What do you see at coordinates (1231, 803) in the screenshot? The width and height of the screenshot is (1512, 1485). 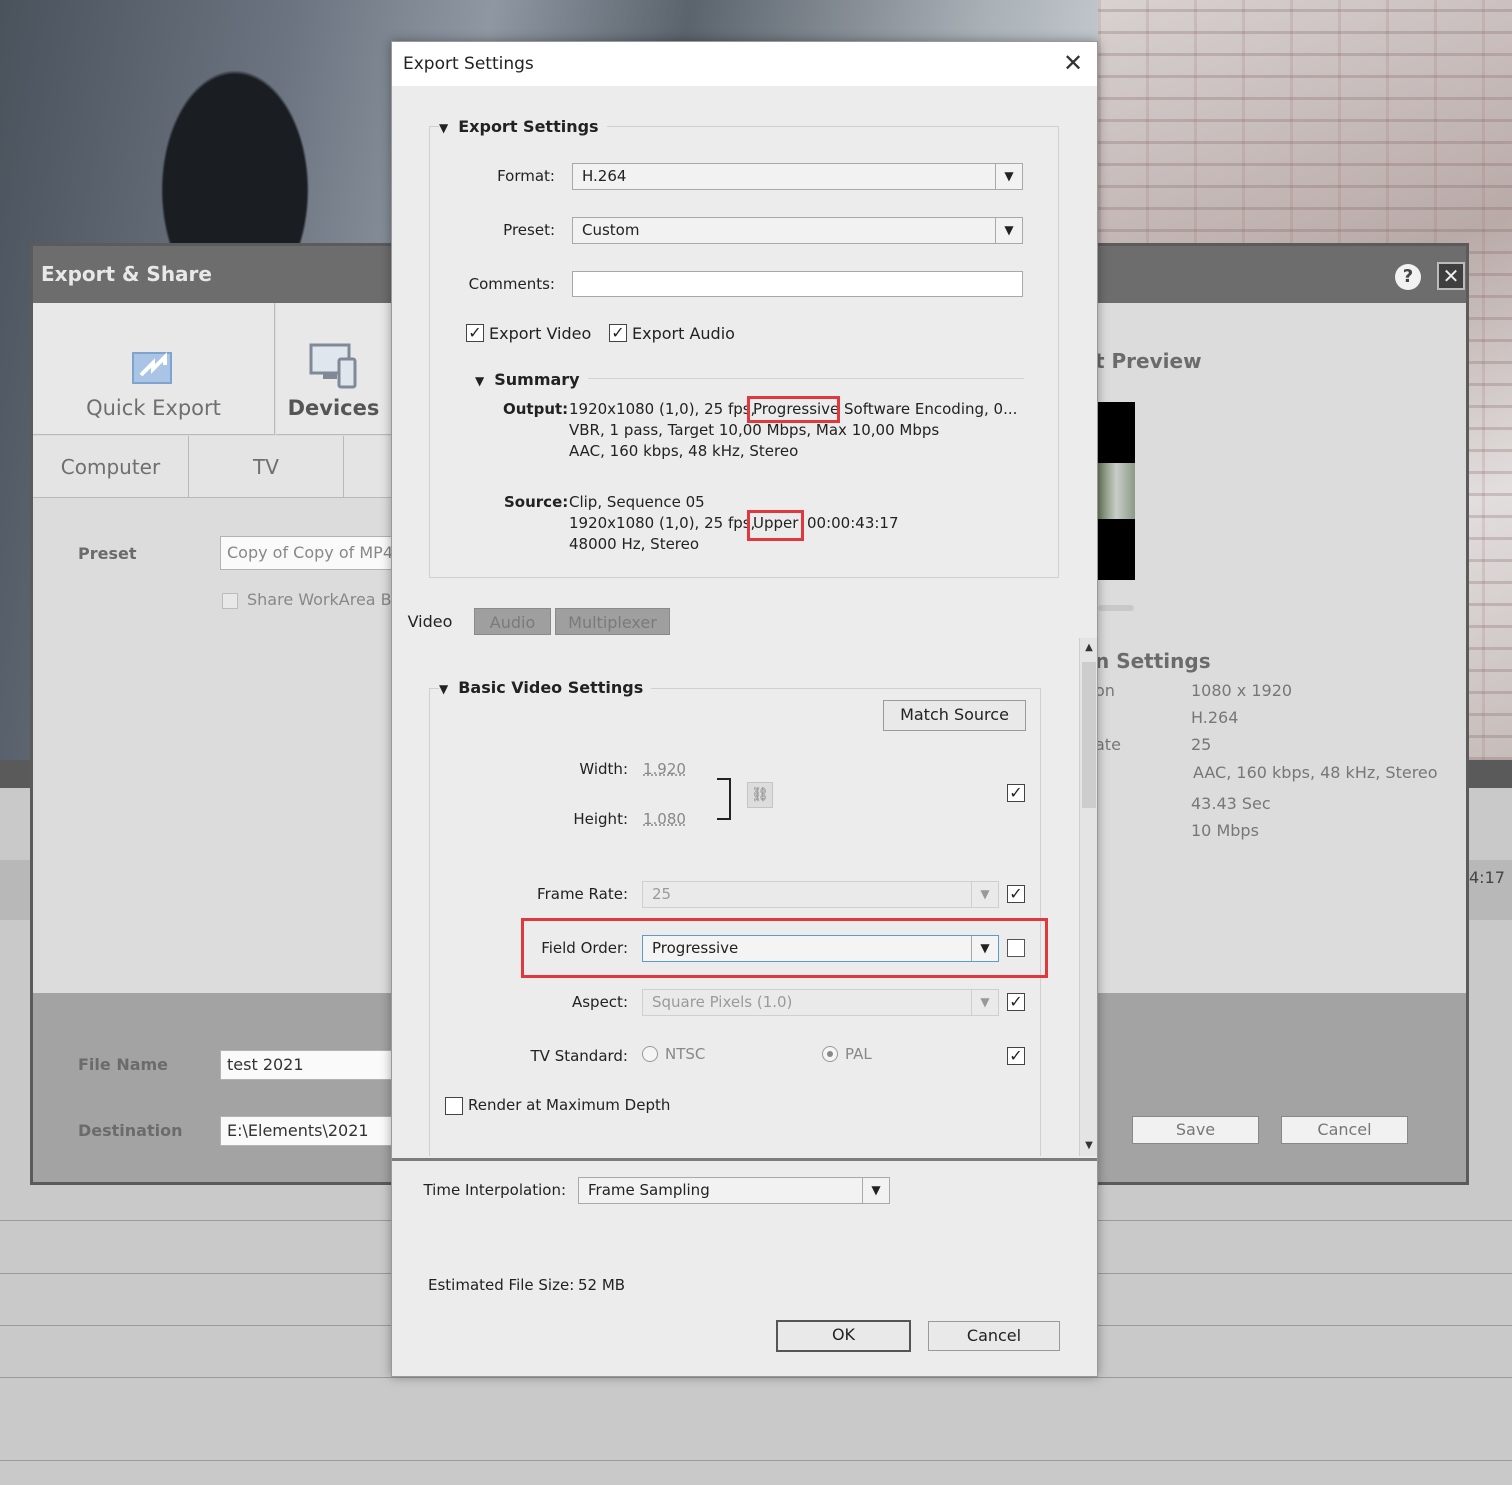 I see `info-duration: 43.43 Sec` at bounding box center [1231, 803].